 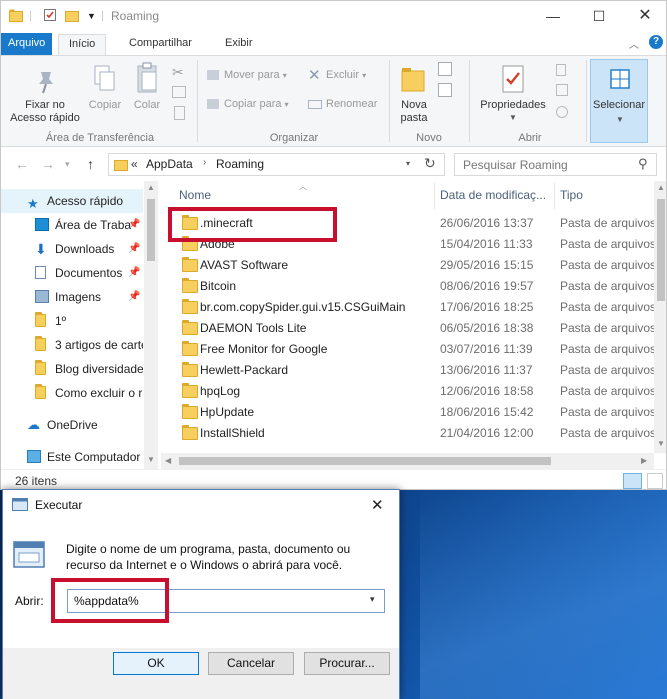 I want to click on select-button: Selecionar ▼, so click(x=619, y=101).